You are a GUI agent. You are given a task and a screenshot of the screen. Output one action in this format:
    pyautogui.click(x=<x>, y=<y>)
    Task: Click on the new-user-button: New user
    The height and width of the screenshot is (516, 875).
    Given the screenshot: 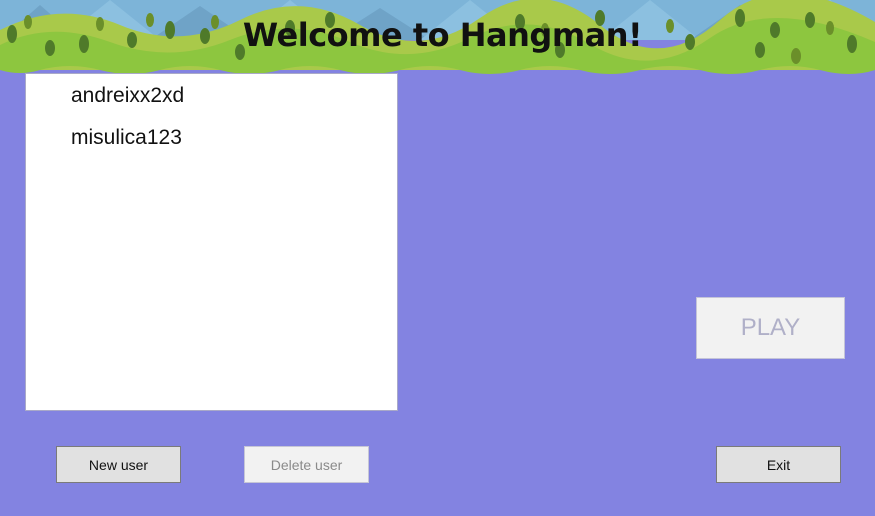 What is the action you would take?
    pyautogui.click(x=118, y=464)
    